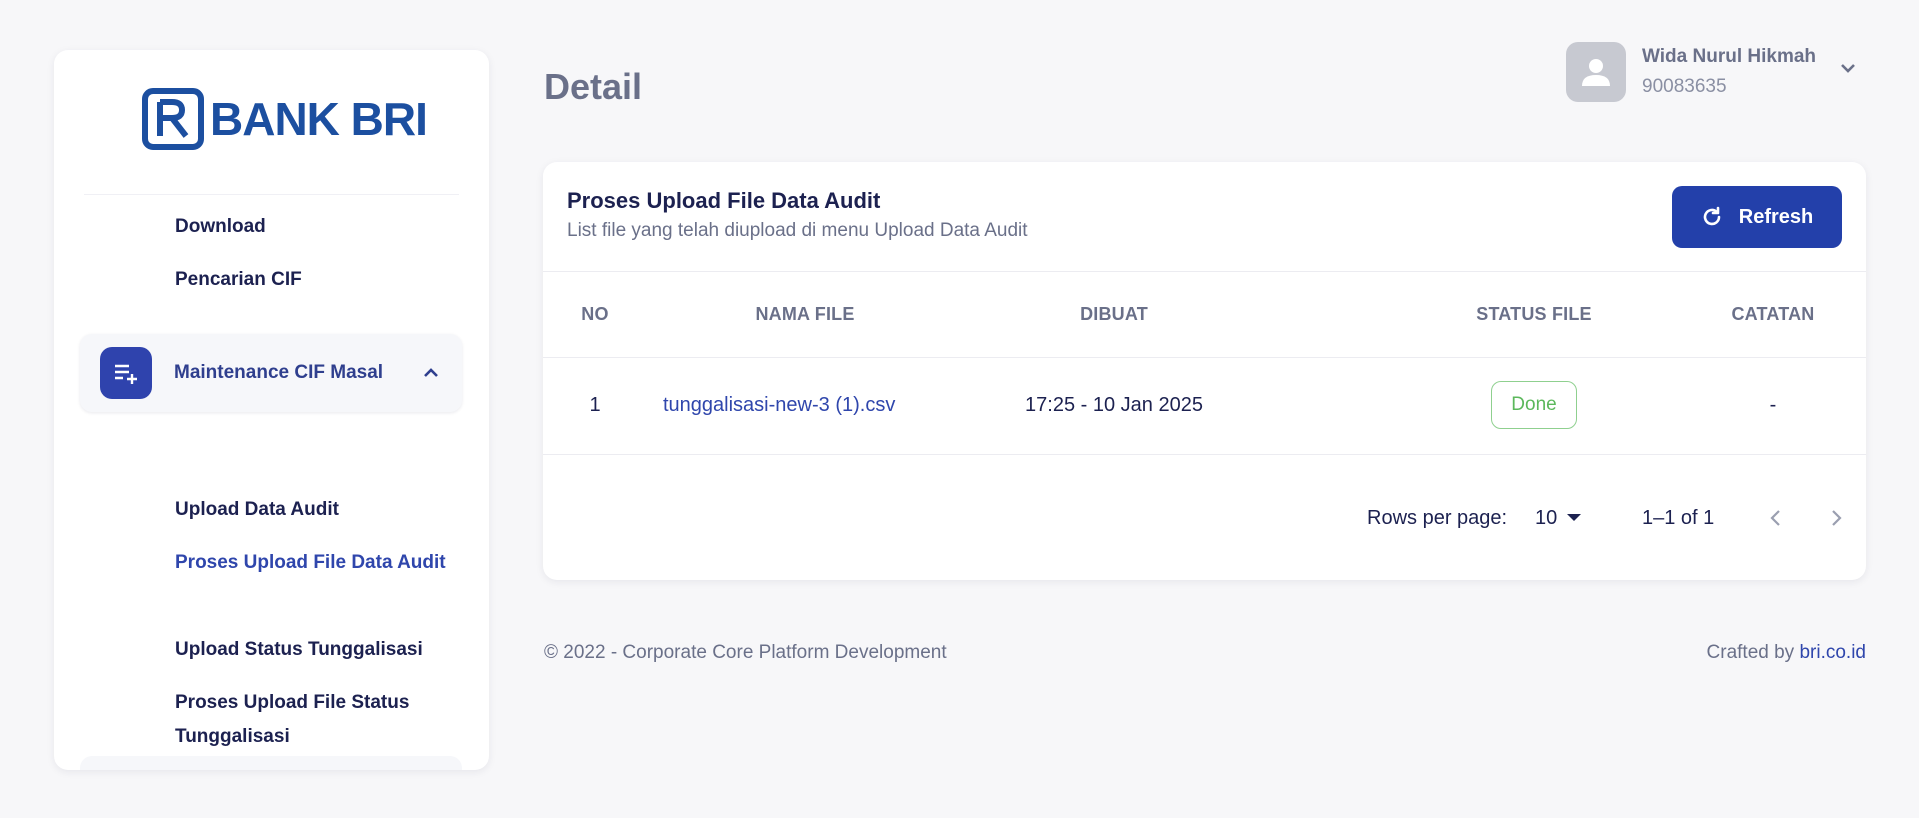 Image resolution: width=1919 pixels, height=818 pixels. I want to click on user-id: 90083635, so click(1684, 86).